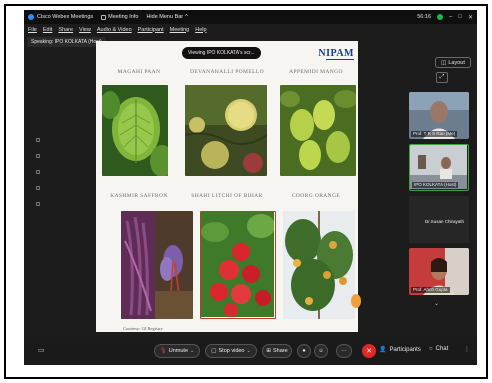  I want to click on caption-magahi-paan: Magahi Paan, so click(139, 72).